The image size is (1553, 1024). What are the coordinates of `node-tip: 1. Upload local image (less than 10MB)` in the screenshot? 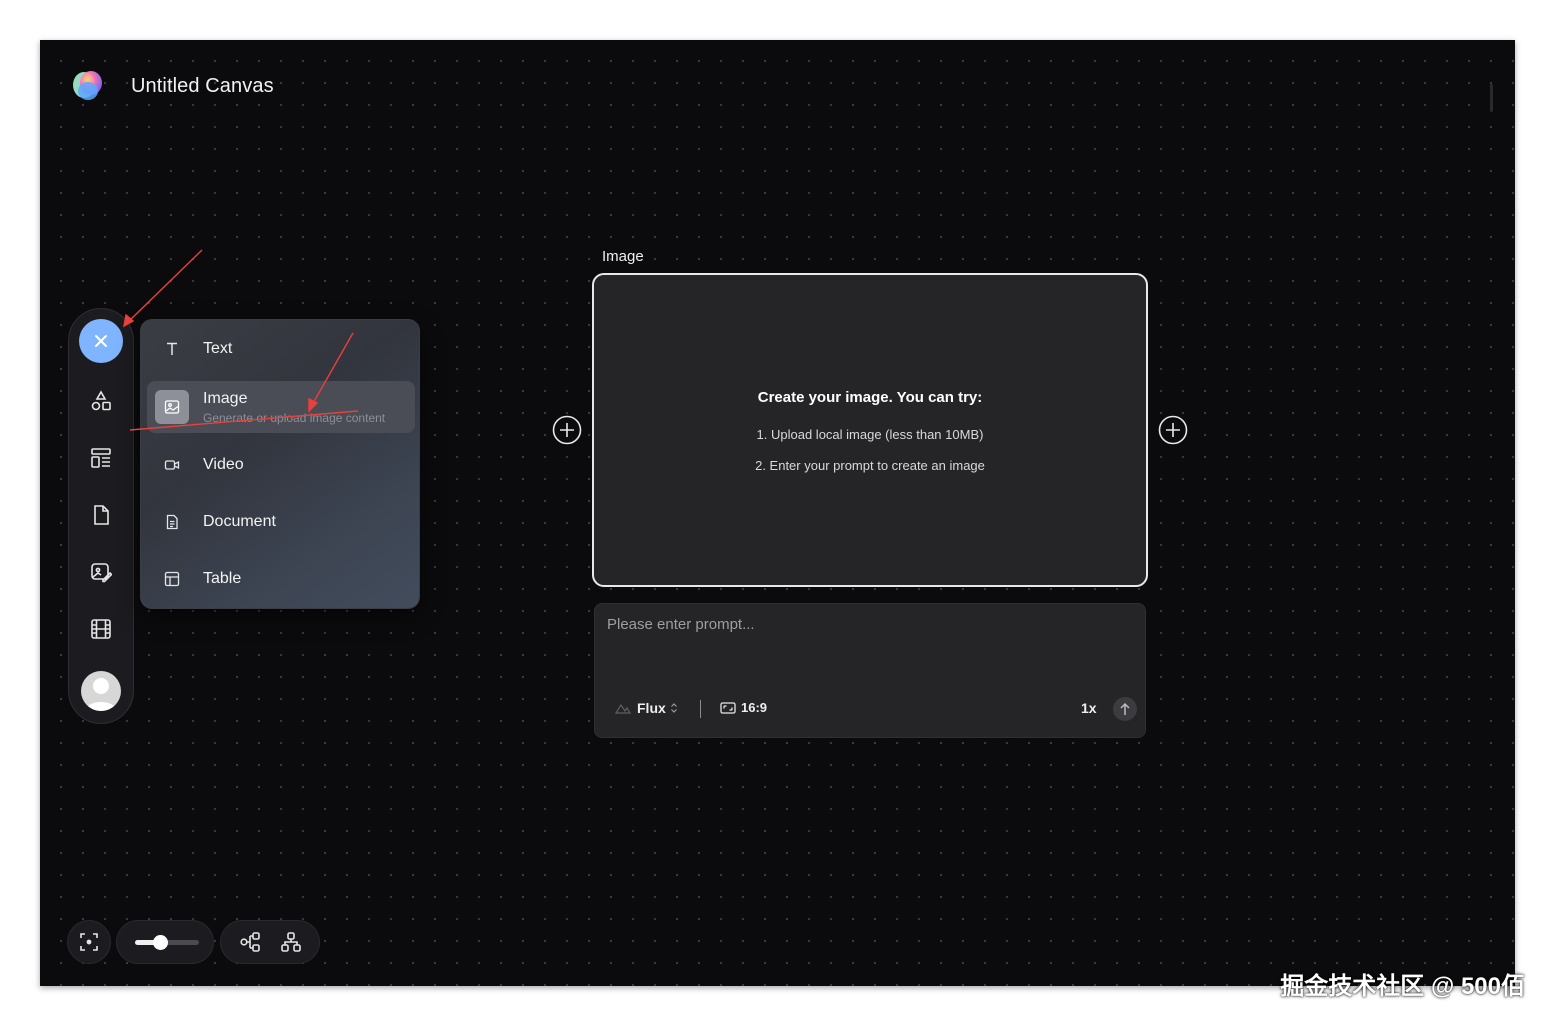 It's located at (870, 434).